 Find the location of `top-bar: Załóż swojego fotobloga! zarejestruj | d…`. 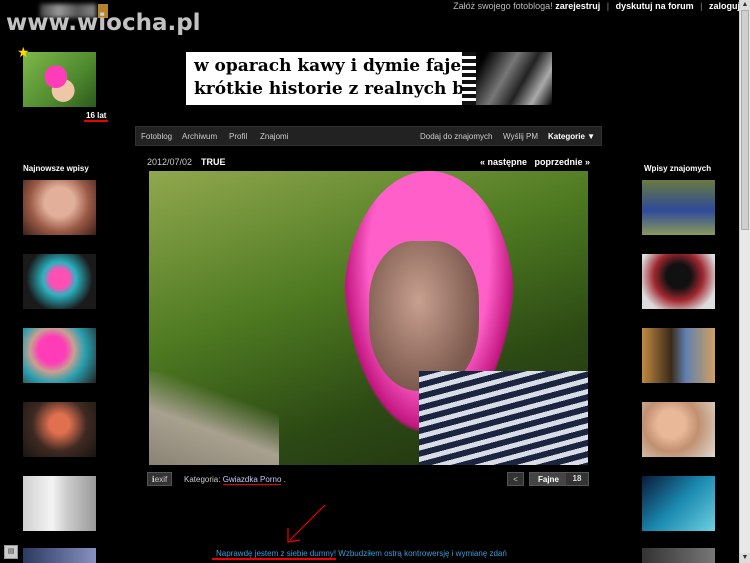

top-bar: Załóż swojego fotobloga! zarejestruj | d… is located at coordinates (596, 6).